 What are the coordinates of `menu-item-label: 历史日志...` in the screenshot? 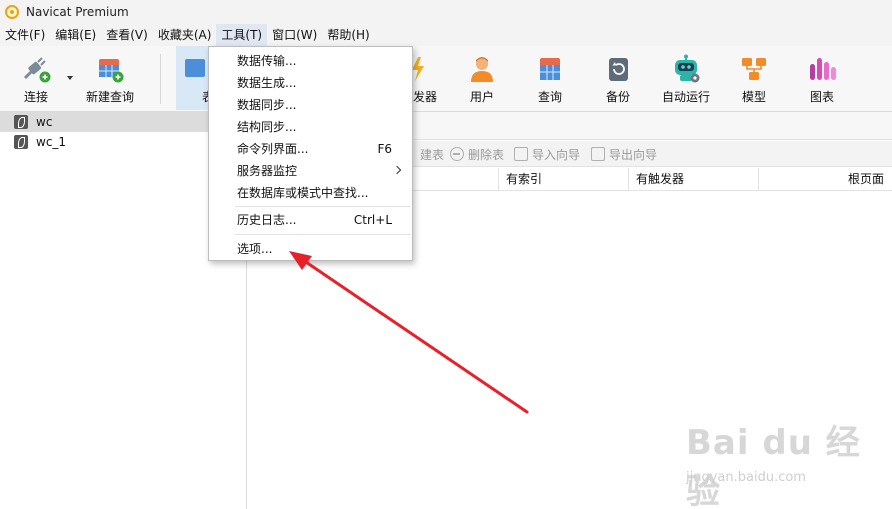 It's located at (267, 220).